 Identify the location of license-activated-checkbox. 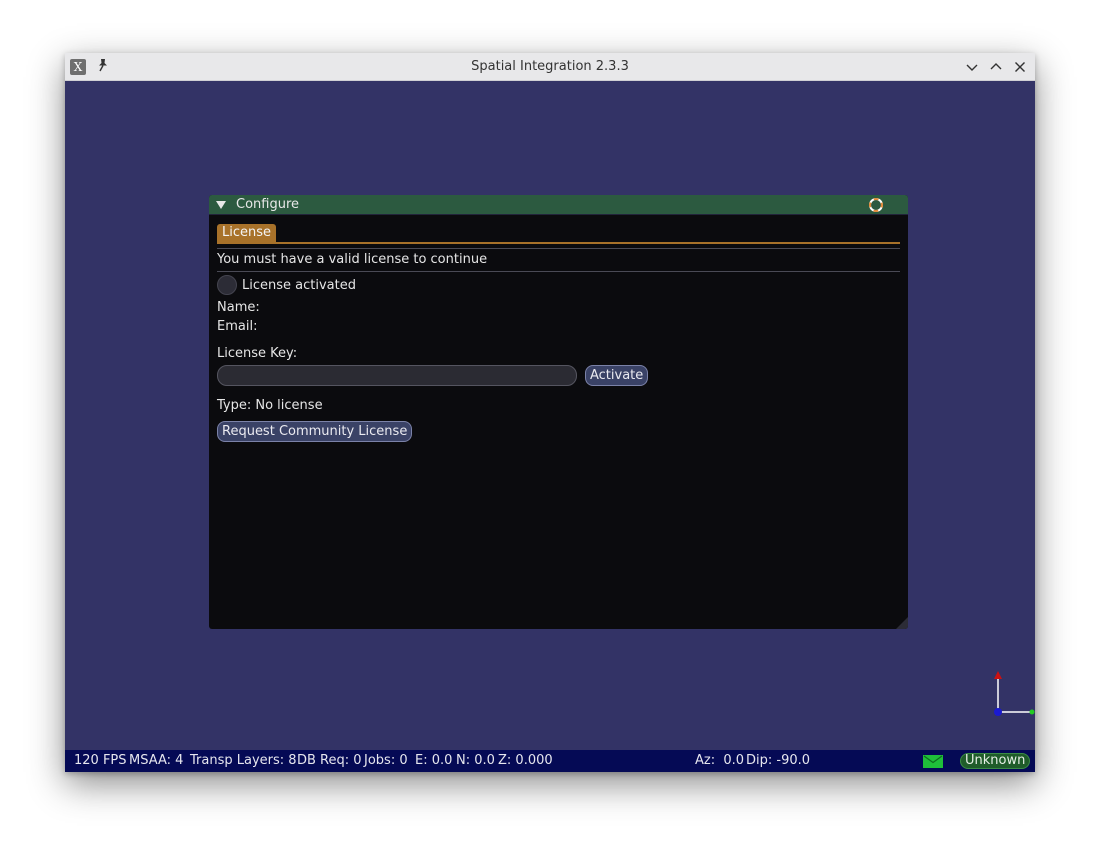
(227, 285).